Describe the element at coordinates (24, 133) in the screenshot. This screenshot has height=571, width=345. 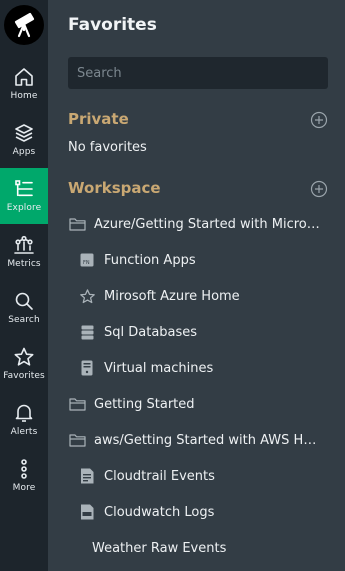
I see `apps-icon` at that location.